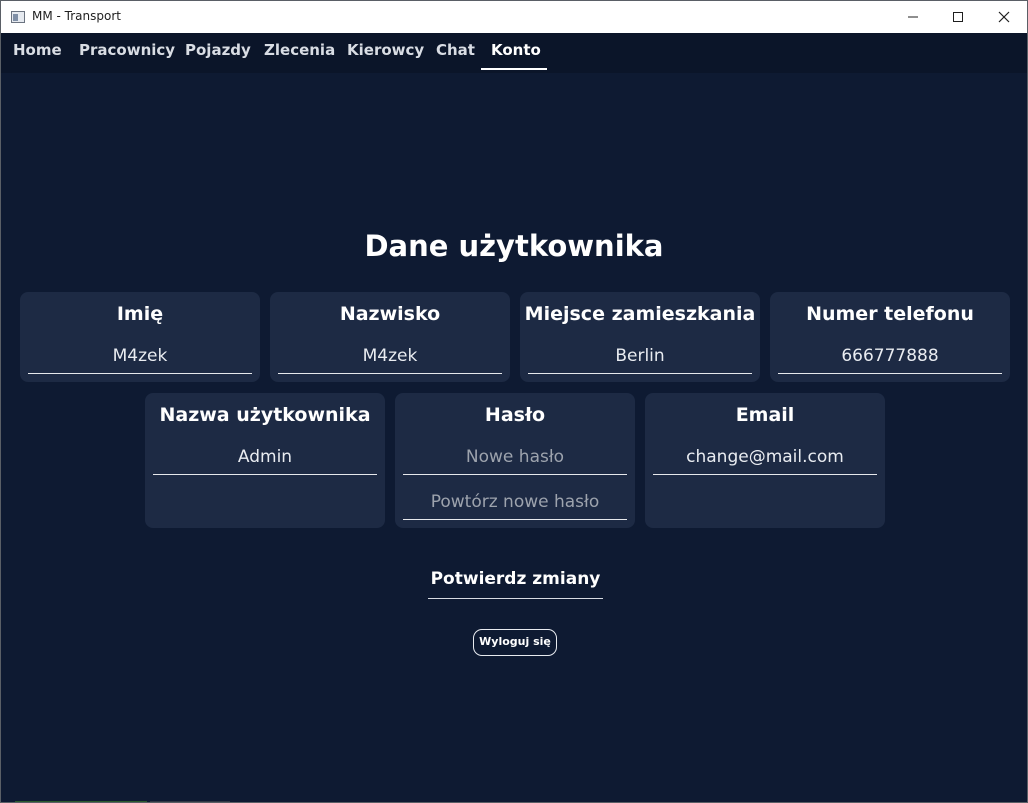 This screenshot has width=1028, height=803. What do you see at coordinates (127, 56) in the screenshot?
I see `nav-item-pracownicy: Pracownicy` at bounding box center [127, 56].